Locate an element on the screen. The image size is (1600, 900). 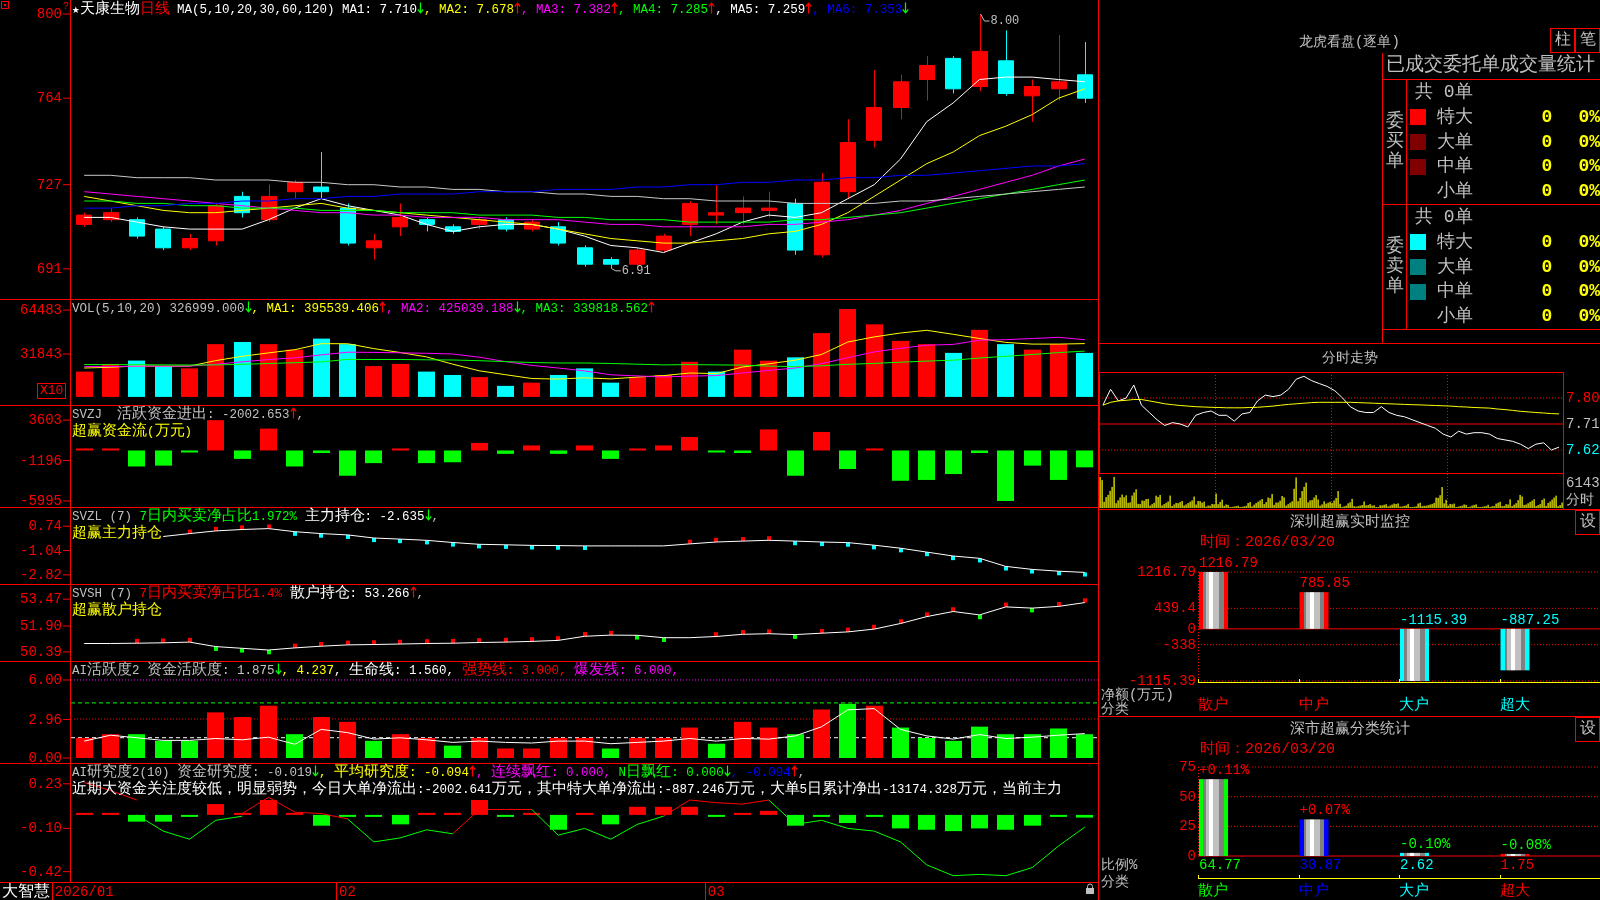
axis-tick-label: 25 is located at coordinates (1187, 826).